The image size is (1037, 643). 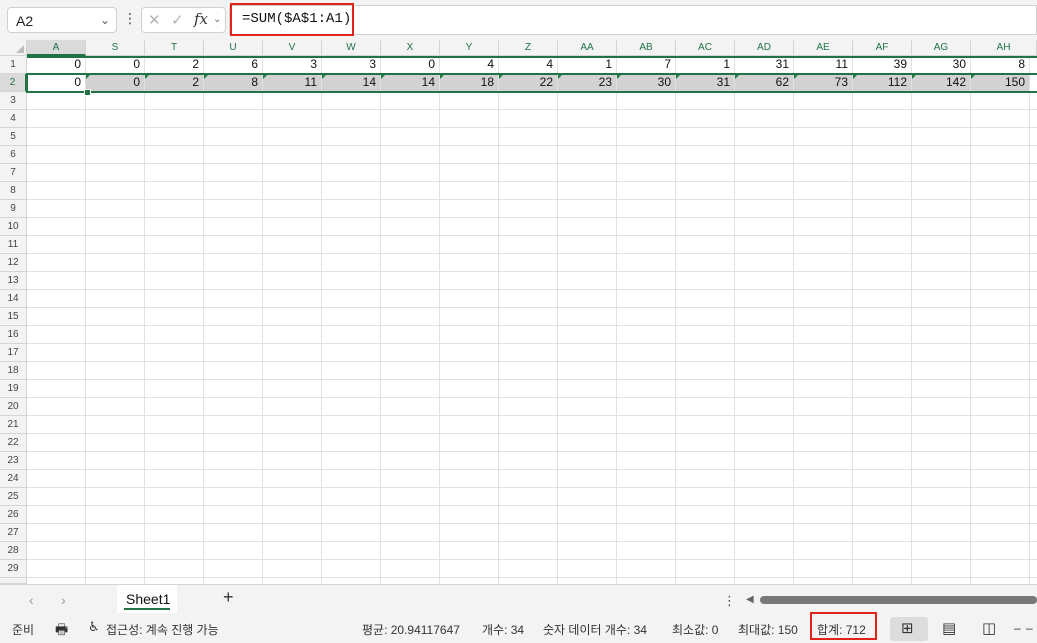 What do you see at coordinates (882, 48) in the screenshot?
I see `column-header: AF` at bounding box center [882, 48].